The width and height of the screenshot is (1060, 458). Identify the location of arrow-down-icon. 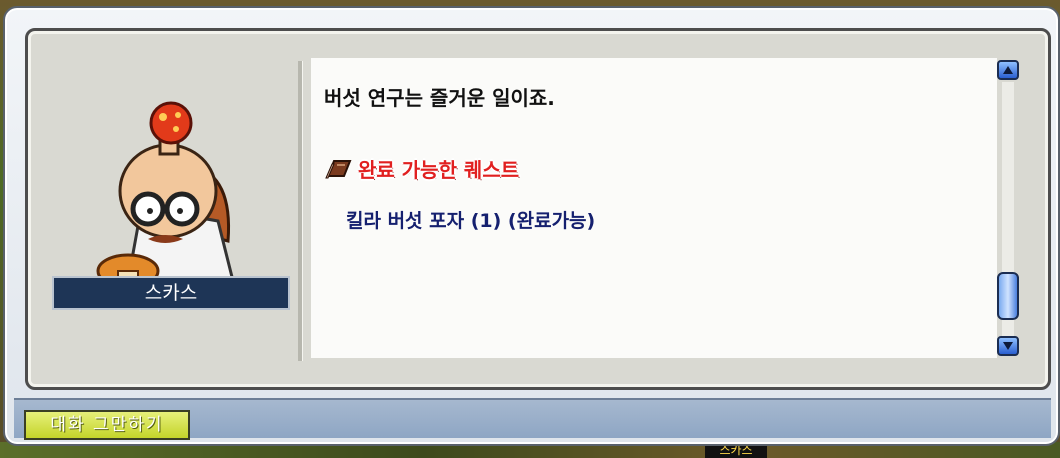
(1008, 346).